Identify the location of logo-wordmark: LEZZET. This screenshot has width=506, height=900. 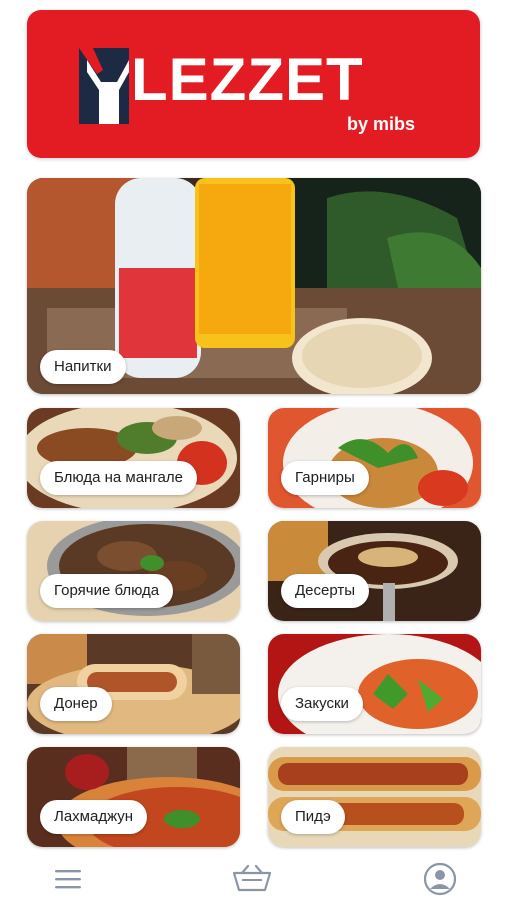
(247, 79).